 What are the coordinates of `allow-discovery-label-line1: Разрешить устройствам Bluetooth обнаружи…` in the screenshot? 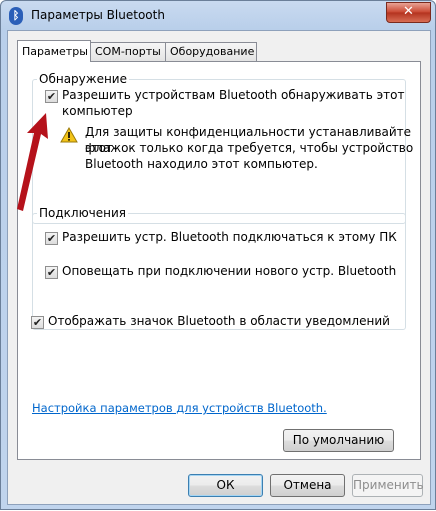 It's located at (233, 95).